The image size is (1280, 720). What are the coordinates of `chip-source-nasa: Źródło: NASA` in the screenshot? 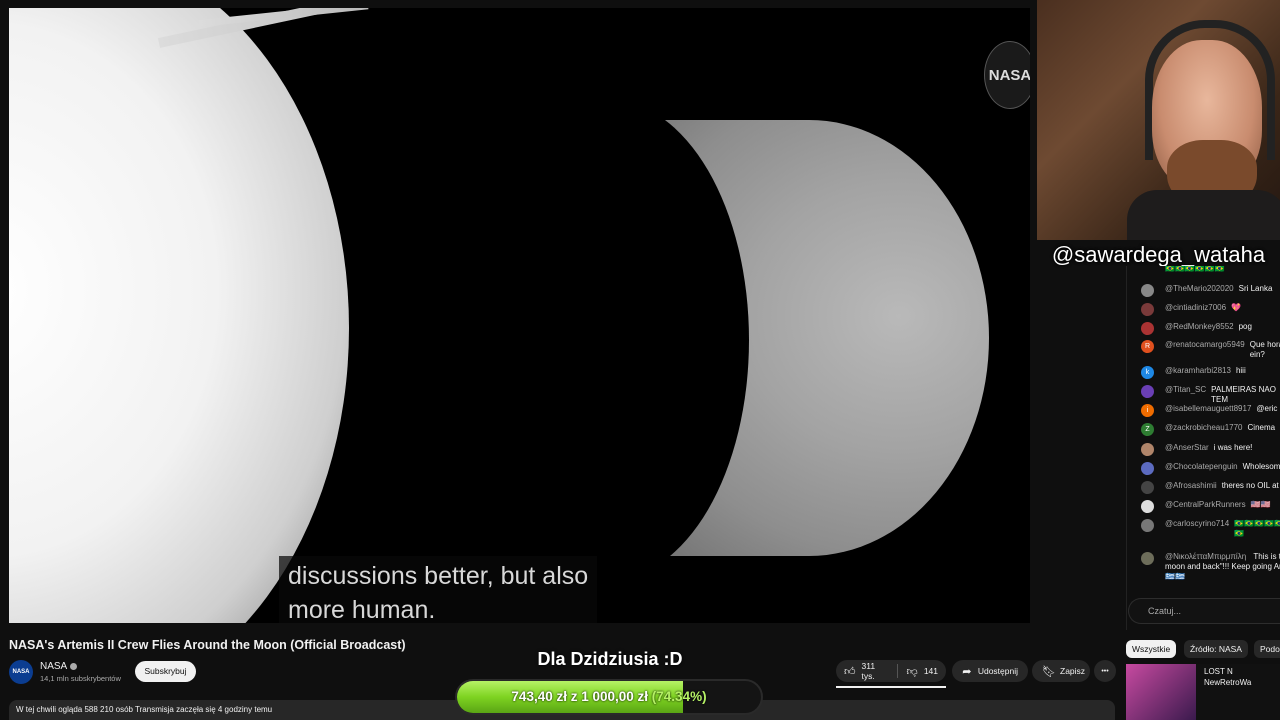 It's located at (1216, 649).